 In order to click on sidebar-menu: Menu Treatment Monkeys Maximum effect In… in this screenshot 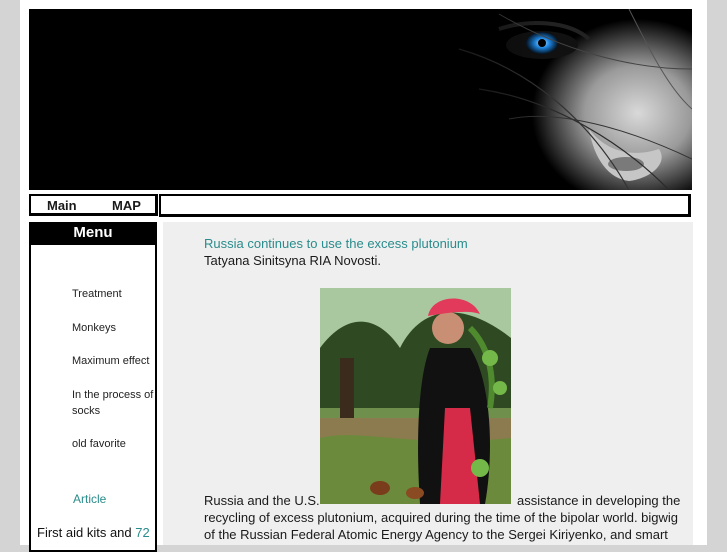, I will do `click(93, 387)`.